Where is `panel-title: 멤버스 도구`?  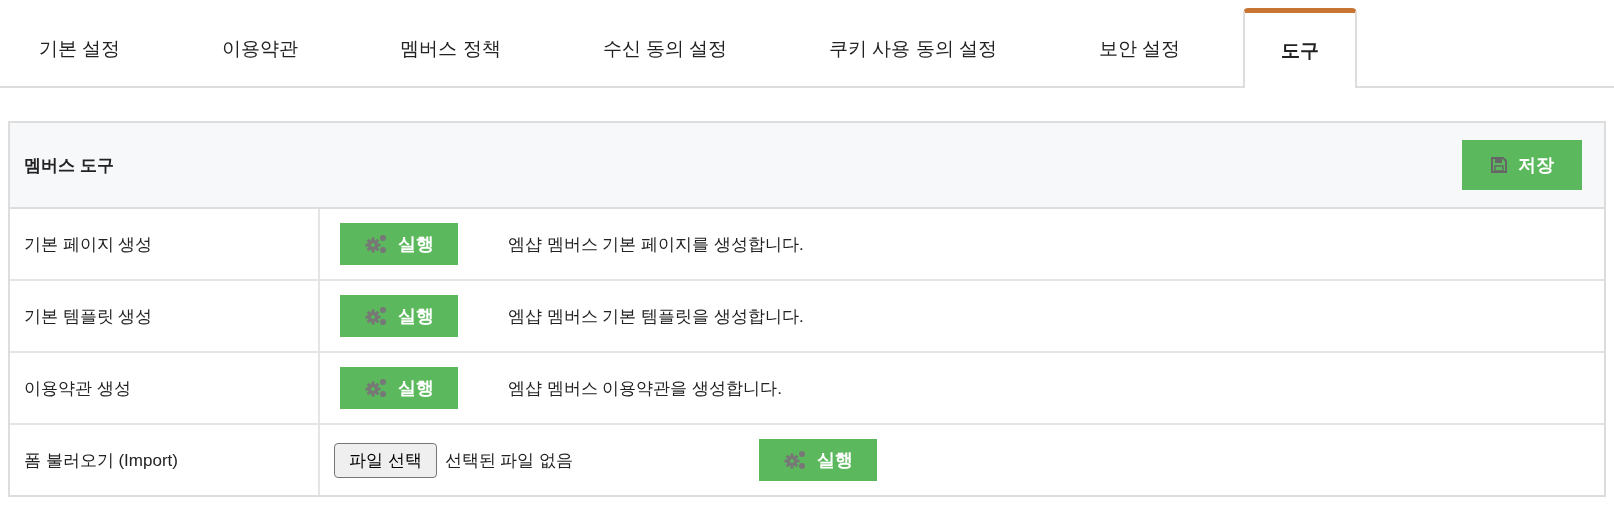
panel-title: 멤버스 도구 is located at coordinates (69, 165).